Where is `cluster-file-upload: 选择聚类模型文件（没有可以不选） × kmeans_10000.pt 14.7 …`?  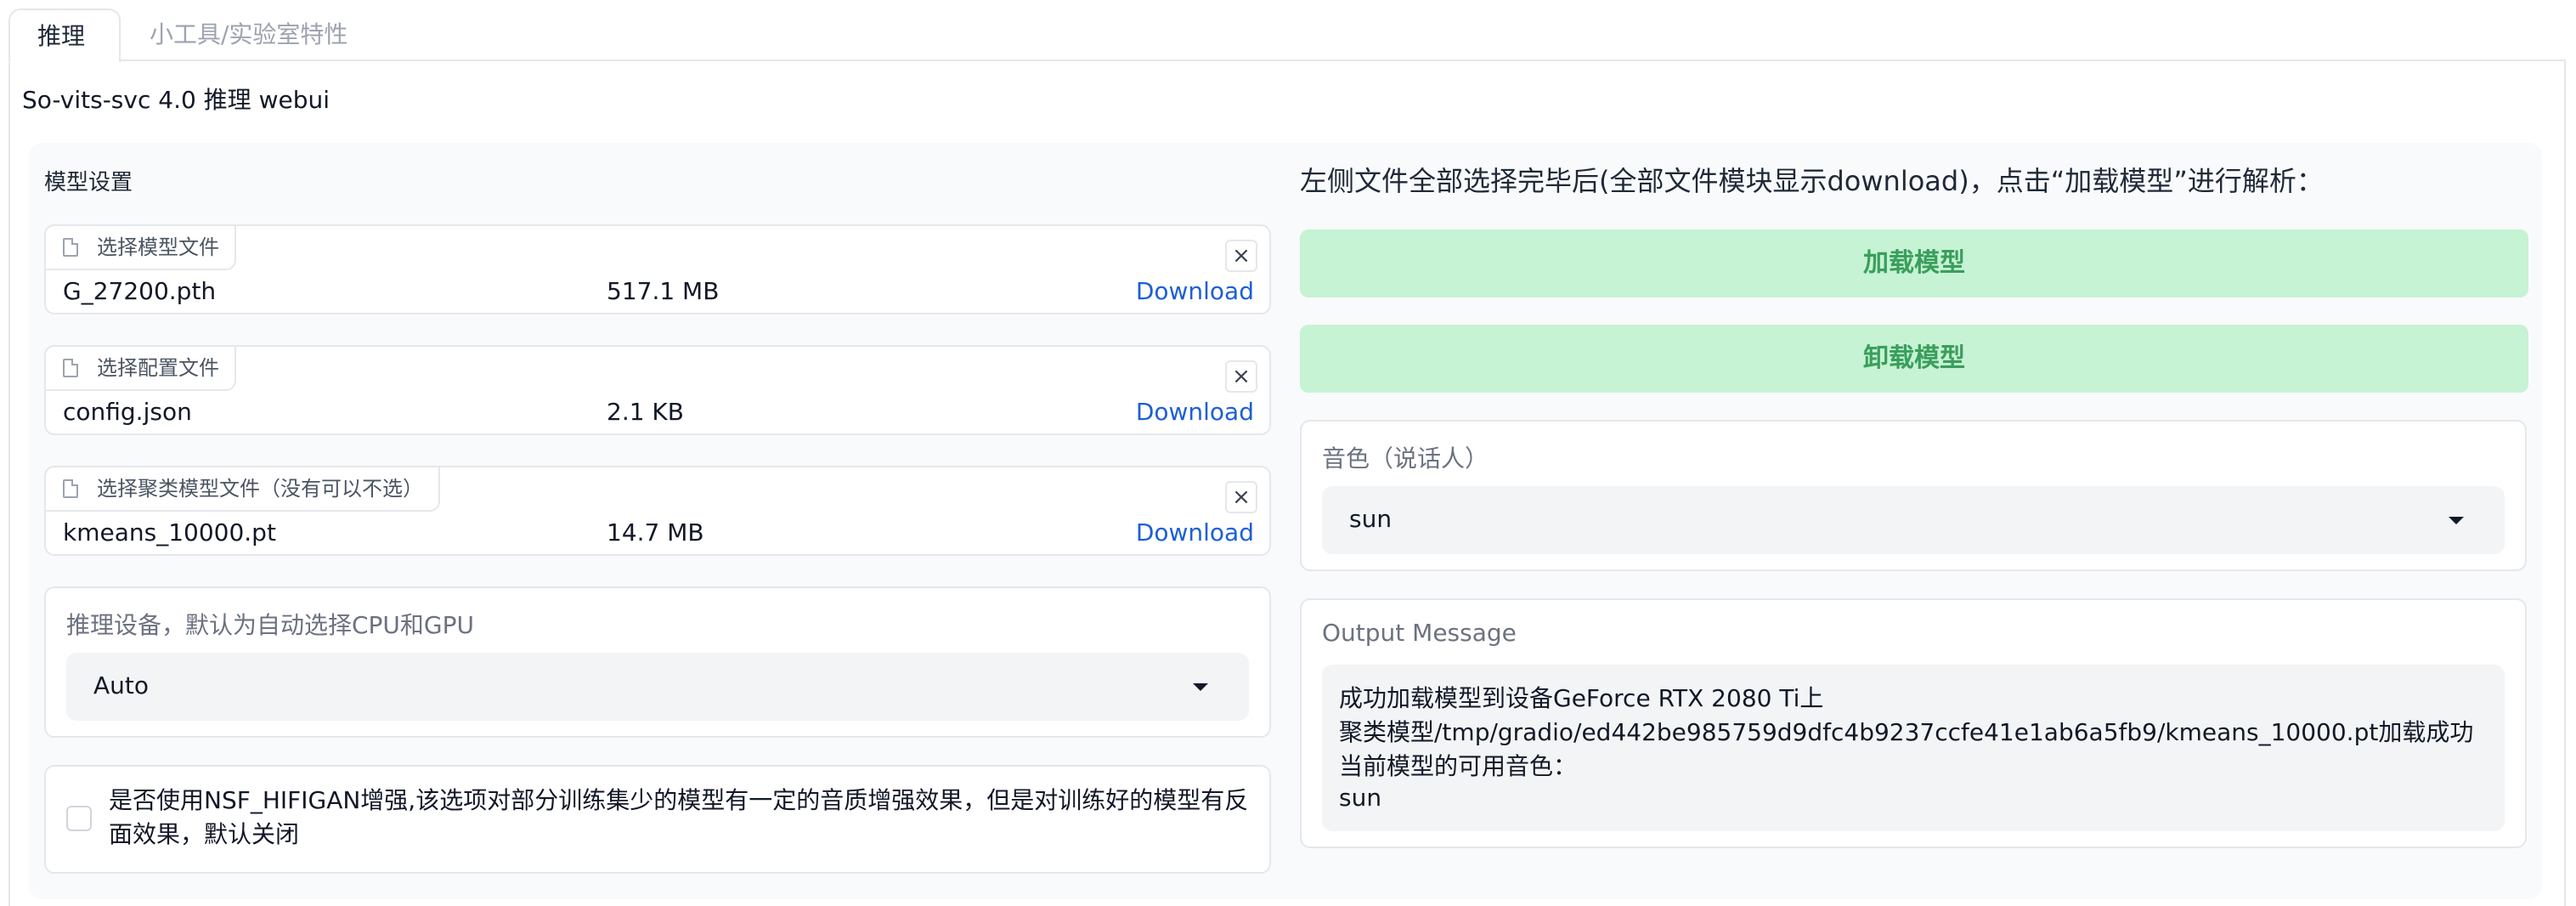
cluster-file-upload: 选择聚类模型文件（没有可以不选） × kmeans_10000.pt 14.7 … is located at coordinates (657, 511).